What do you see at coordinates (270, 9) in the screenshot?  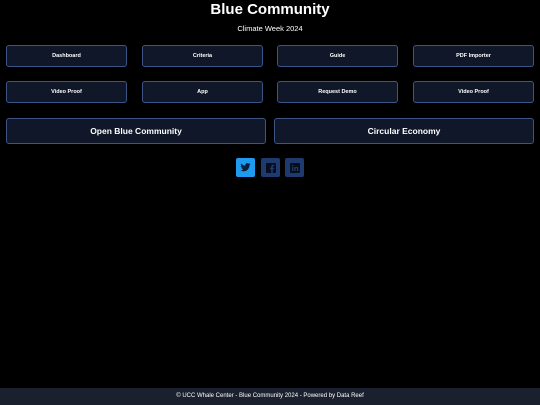 I see `page-title: Blue Community` at bounding box center [270, 9].